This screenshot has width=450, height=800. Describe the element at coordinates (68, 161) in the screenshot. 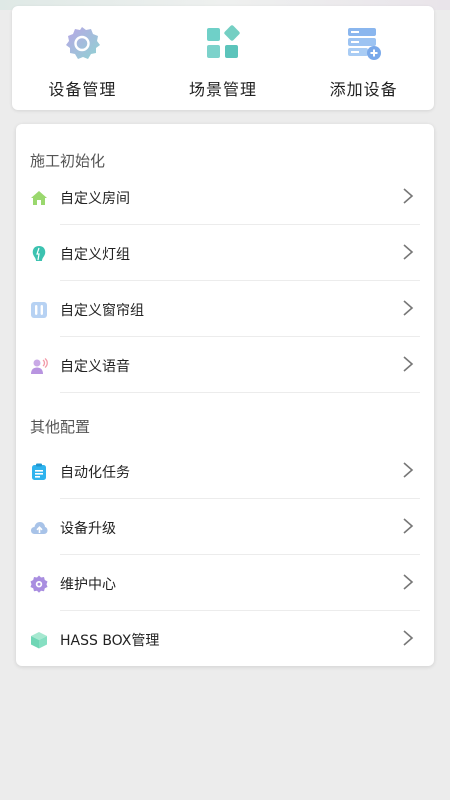

I see `section-title-construction-init: 施工初始化` at that location.